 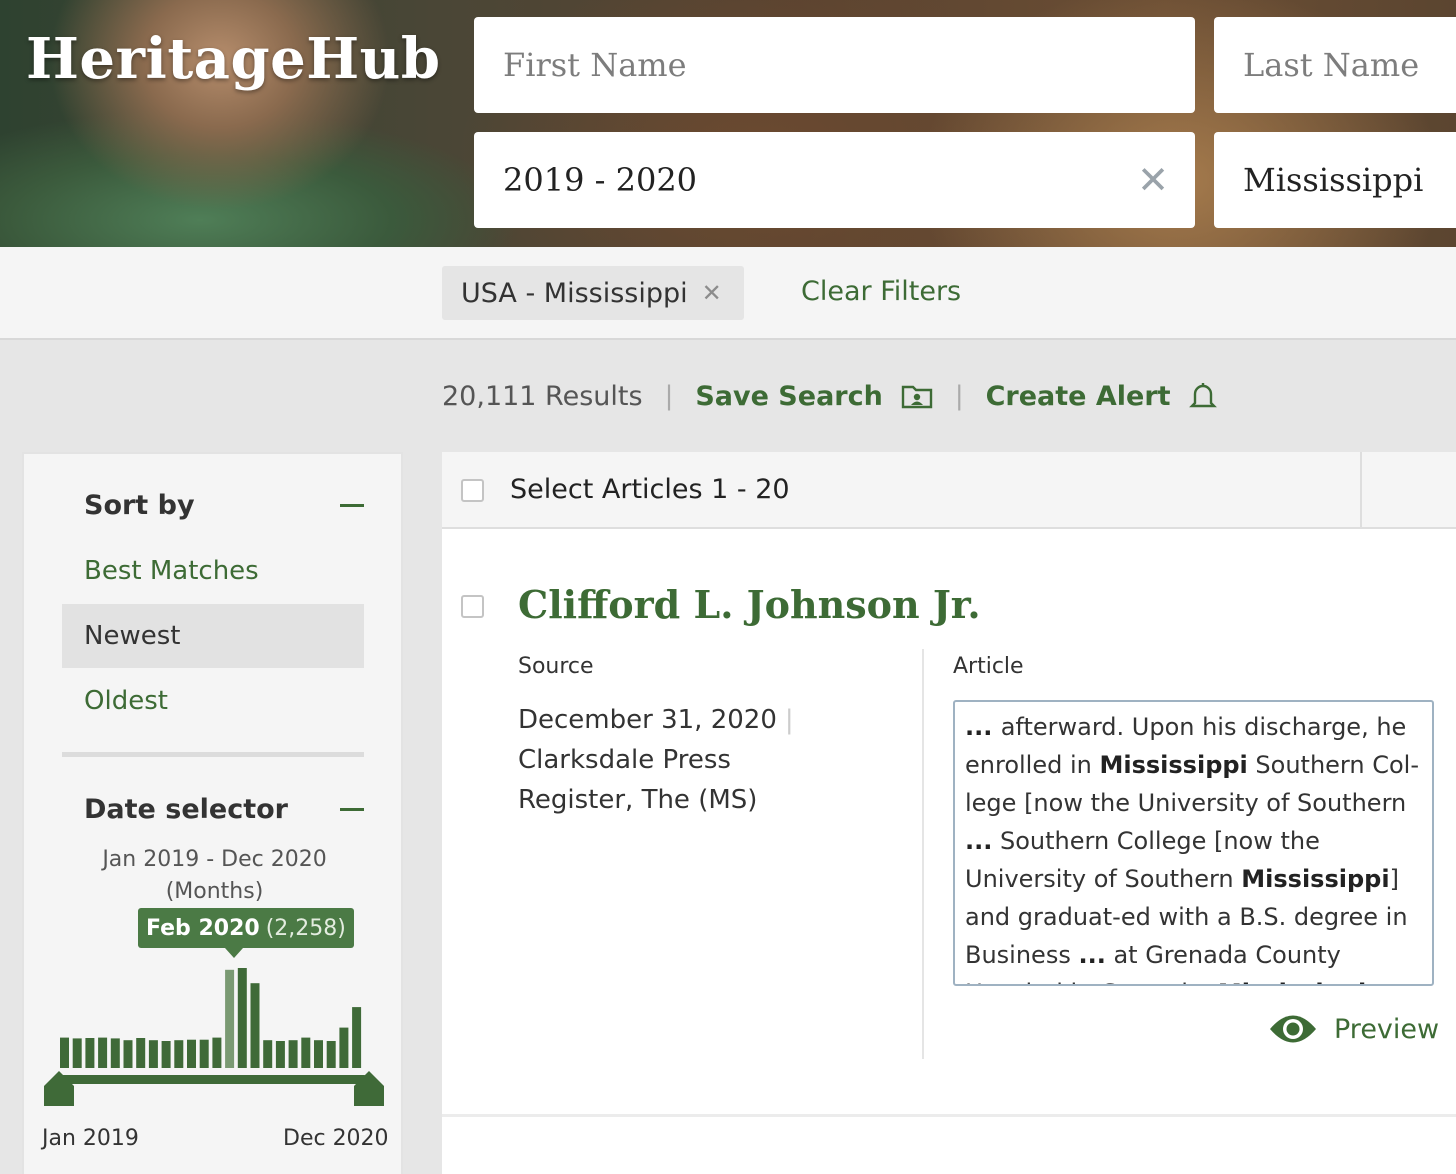 I want to click on source-date-line: December 31, 2020 |, so click(x=683, y=720).